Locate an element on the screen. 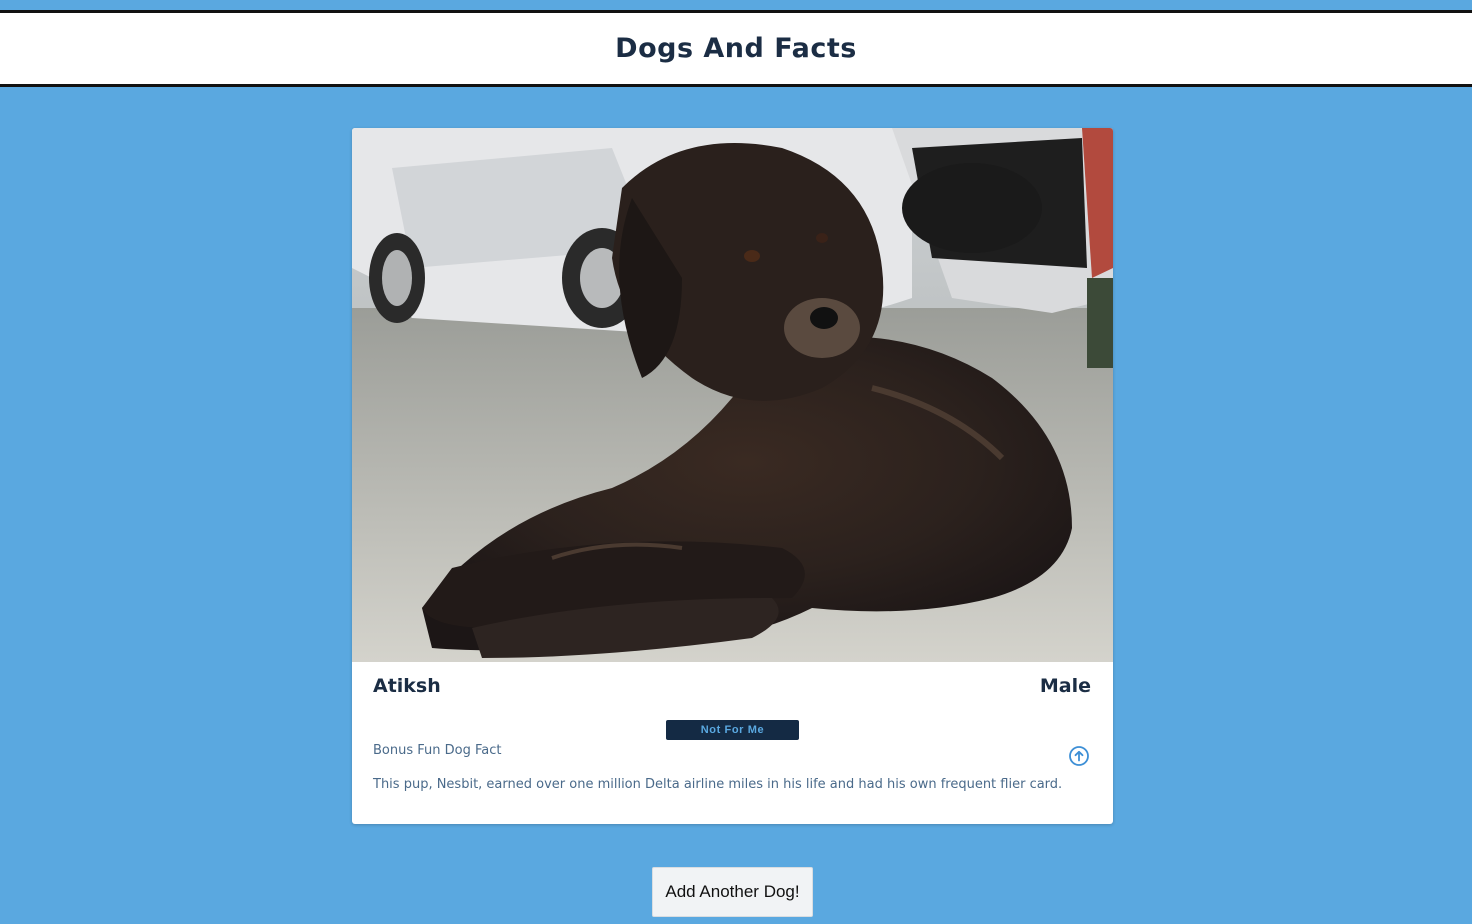 The image size is (1472, 924). dog-name: Atiksh is located at coordinates (407, 686).